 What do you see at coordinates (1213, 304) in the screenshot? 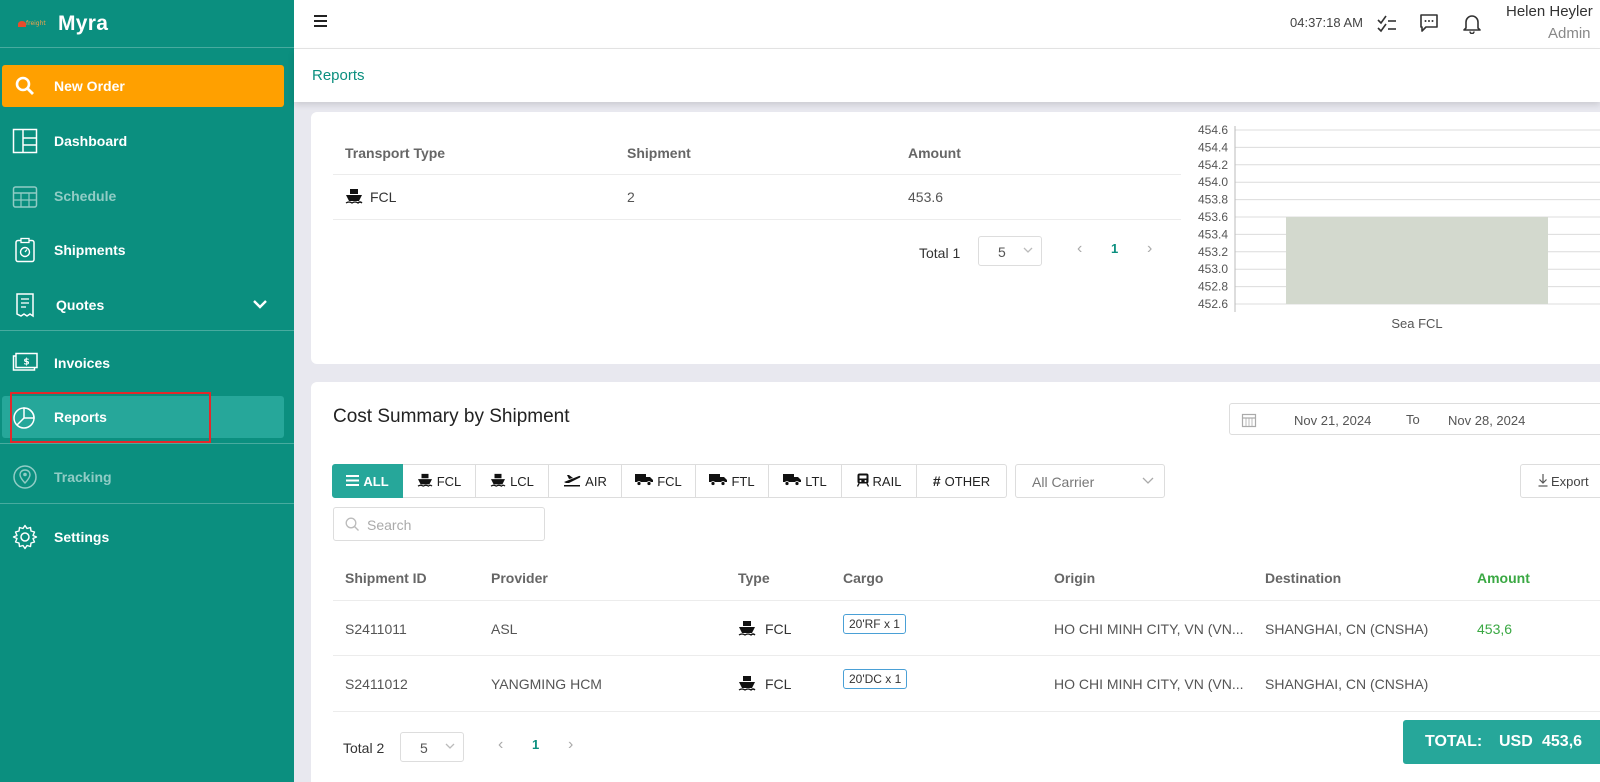
I see `y-tick-label: 452.6` at bounding box center [1213, 304].